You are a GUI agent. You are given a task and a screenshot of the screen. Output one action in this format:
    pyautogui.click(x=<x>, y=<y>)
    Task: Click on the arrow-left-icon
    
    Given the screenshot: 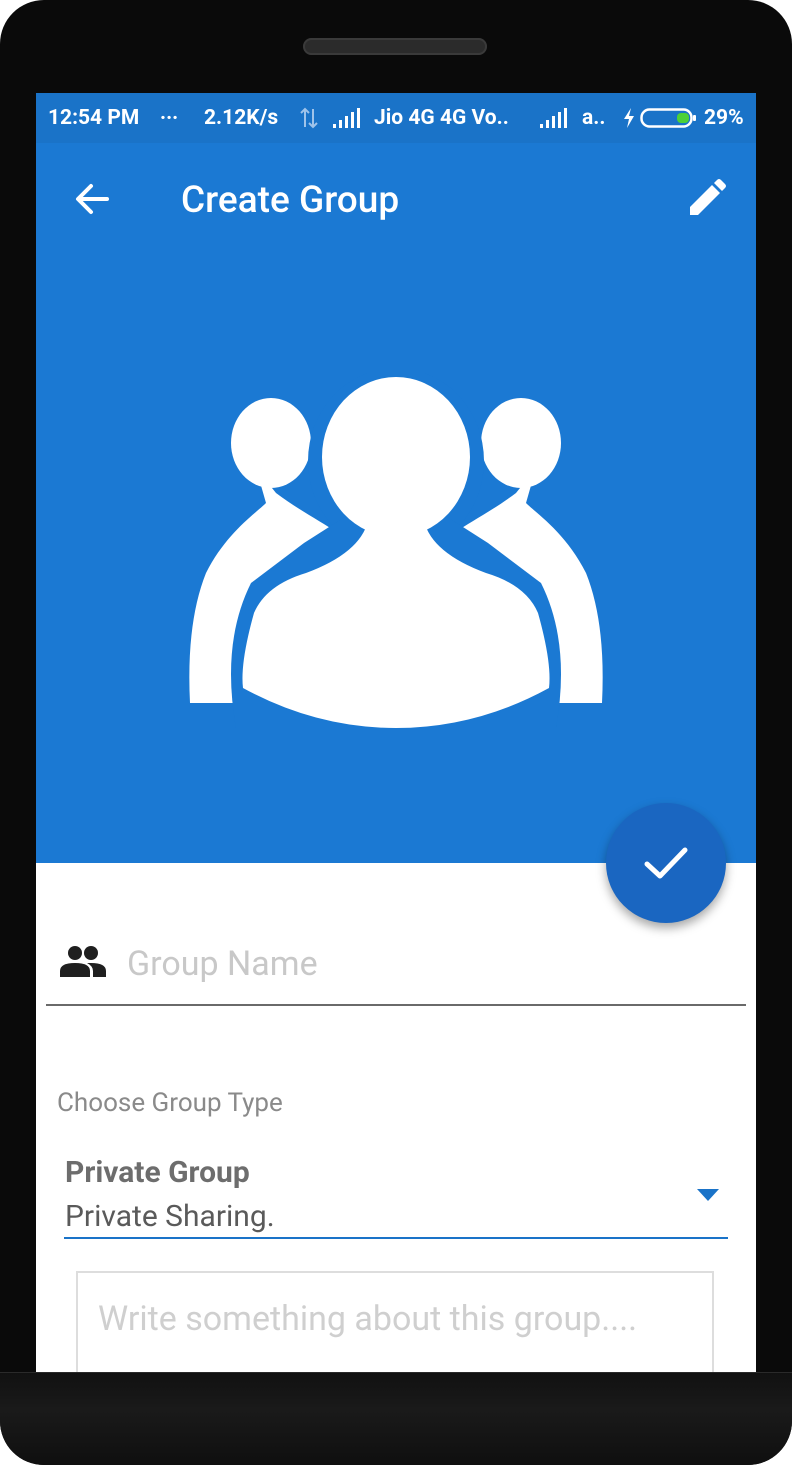 What is the action you would take?
    pyautogui.click(x=92, y=199)
    